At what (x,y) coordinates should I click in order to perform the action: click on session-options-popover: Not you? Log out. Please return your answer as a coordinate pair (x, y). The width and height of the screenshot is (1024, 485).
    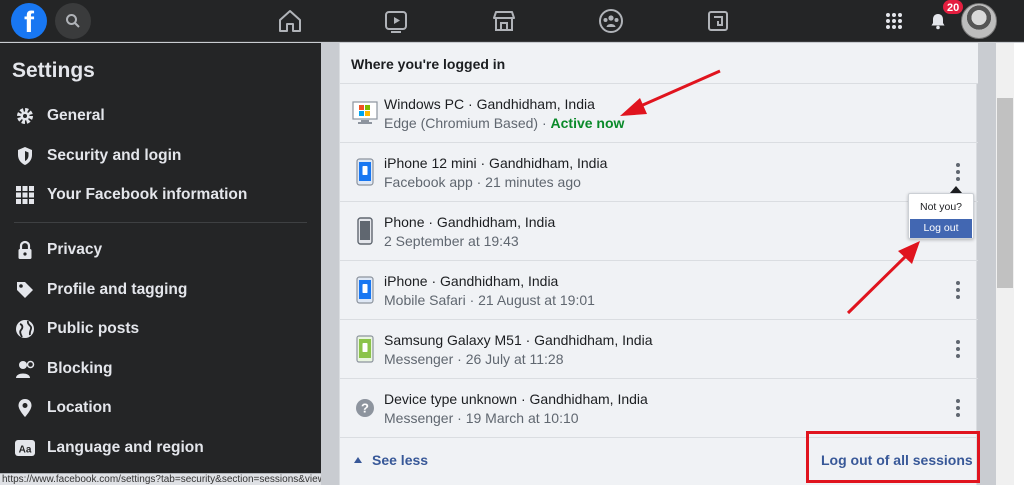
    Looking at the image, I should click on (941, 216).